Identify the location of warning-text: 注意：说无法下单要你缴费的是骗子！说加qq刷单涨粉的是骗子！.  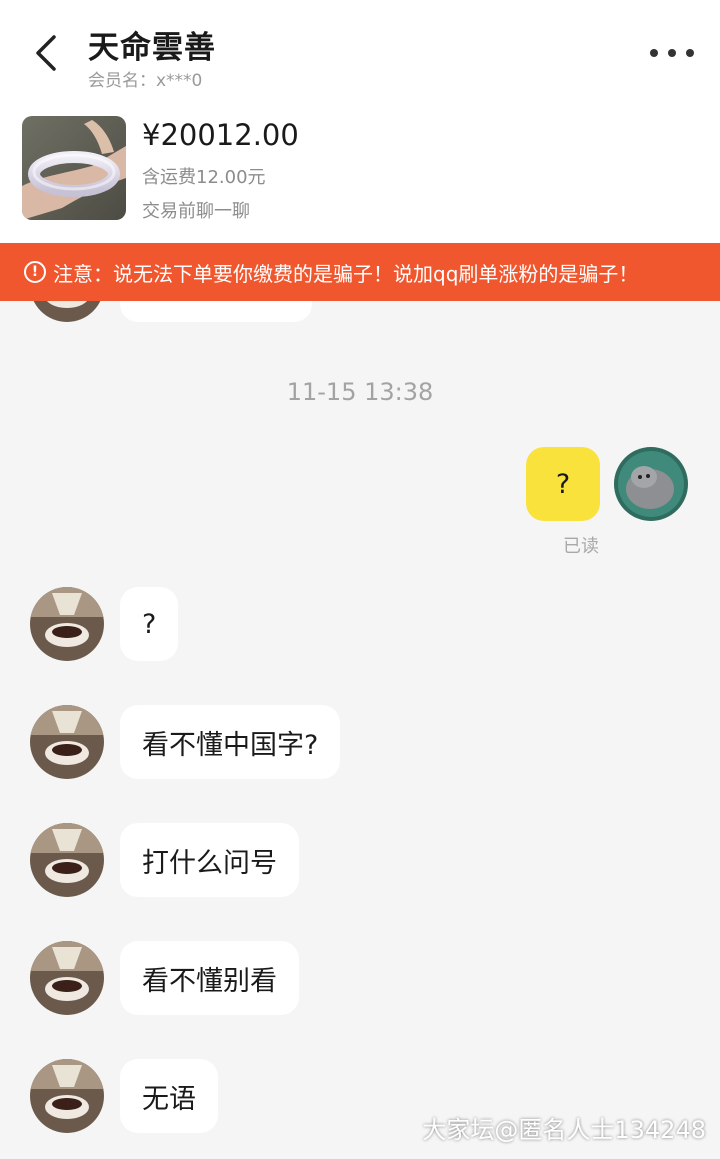
(346, 273).